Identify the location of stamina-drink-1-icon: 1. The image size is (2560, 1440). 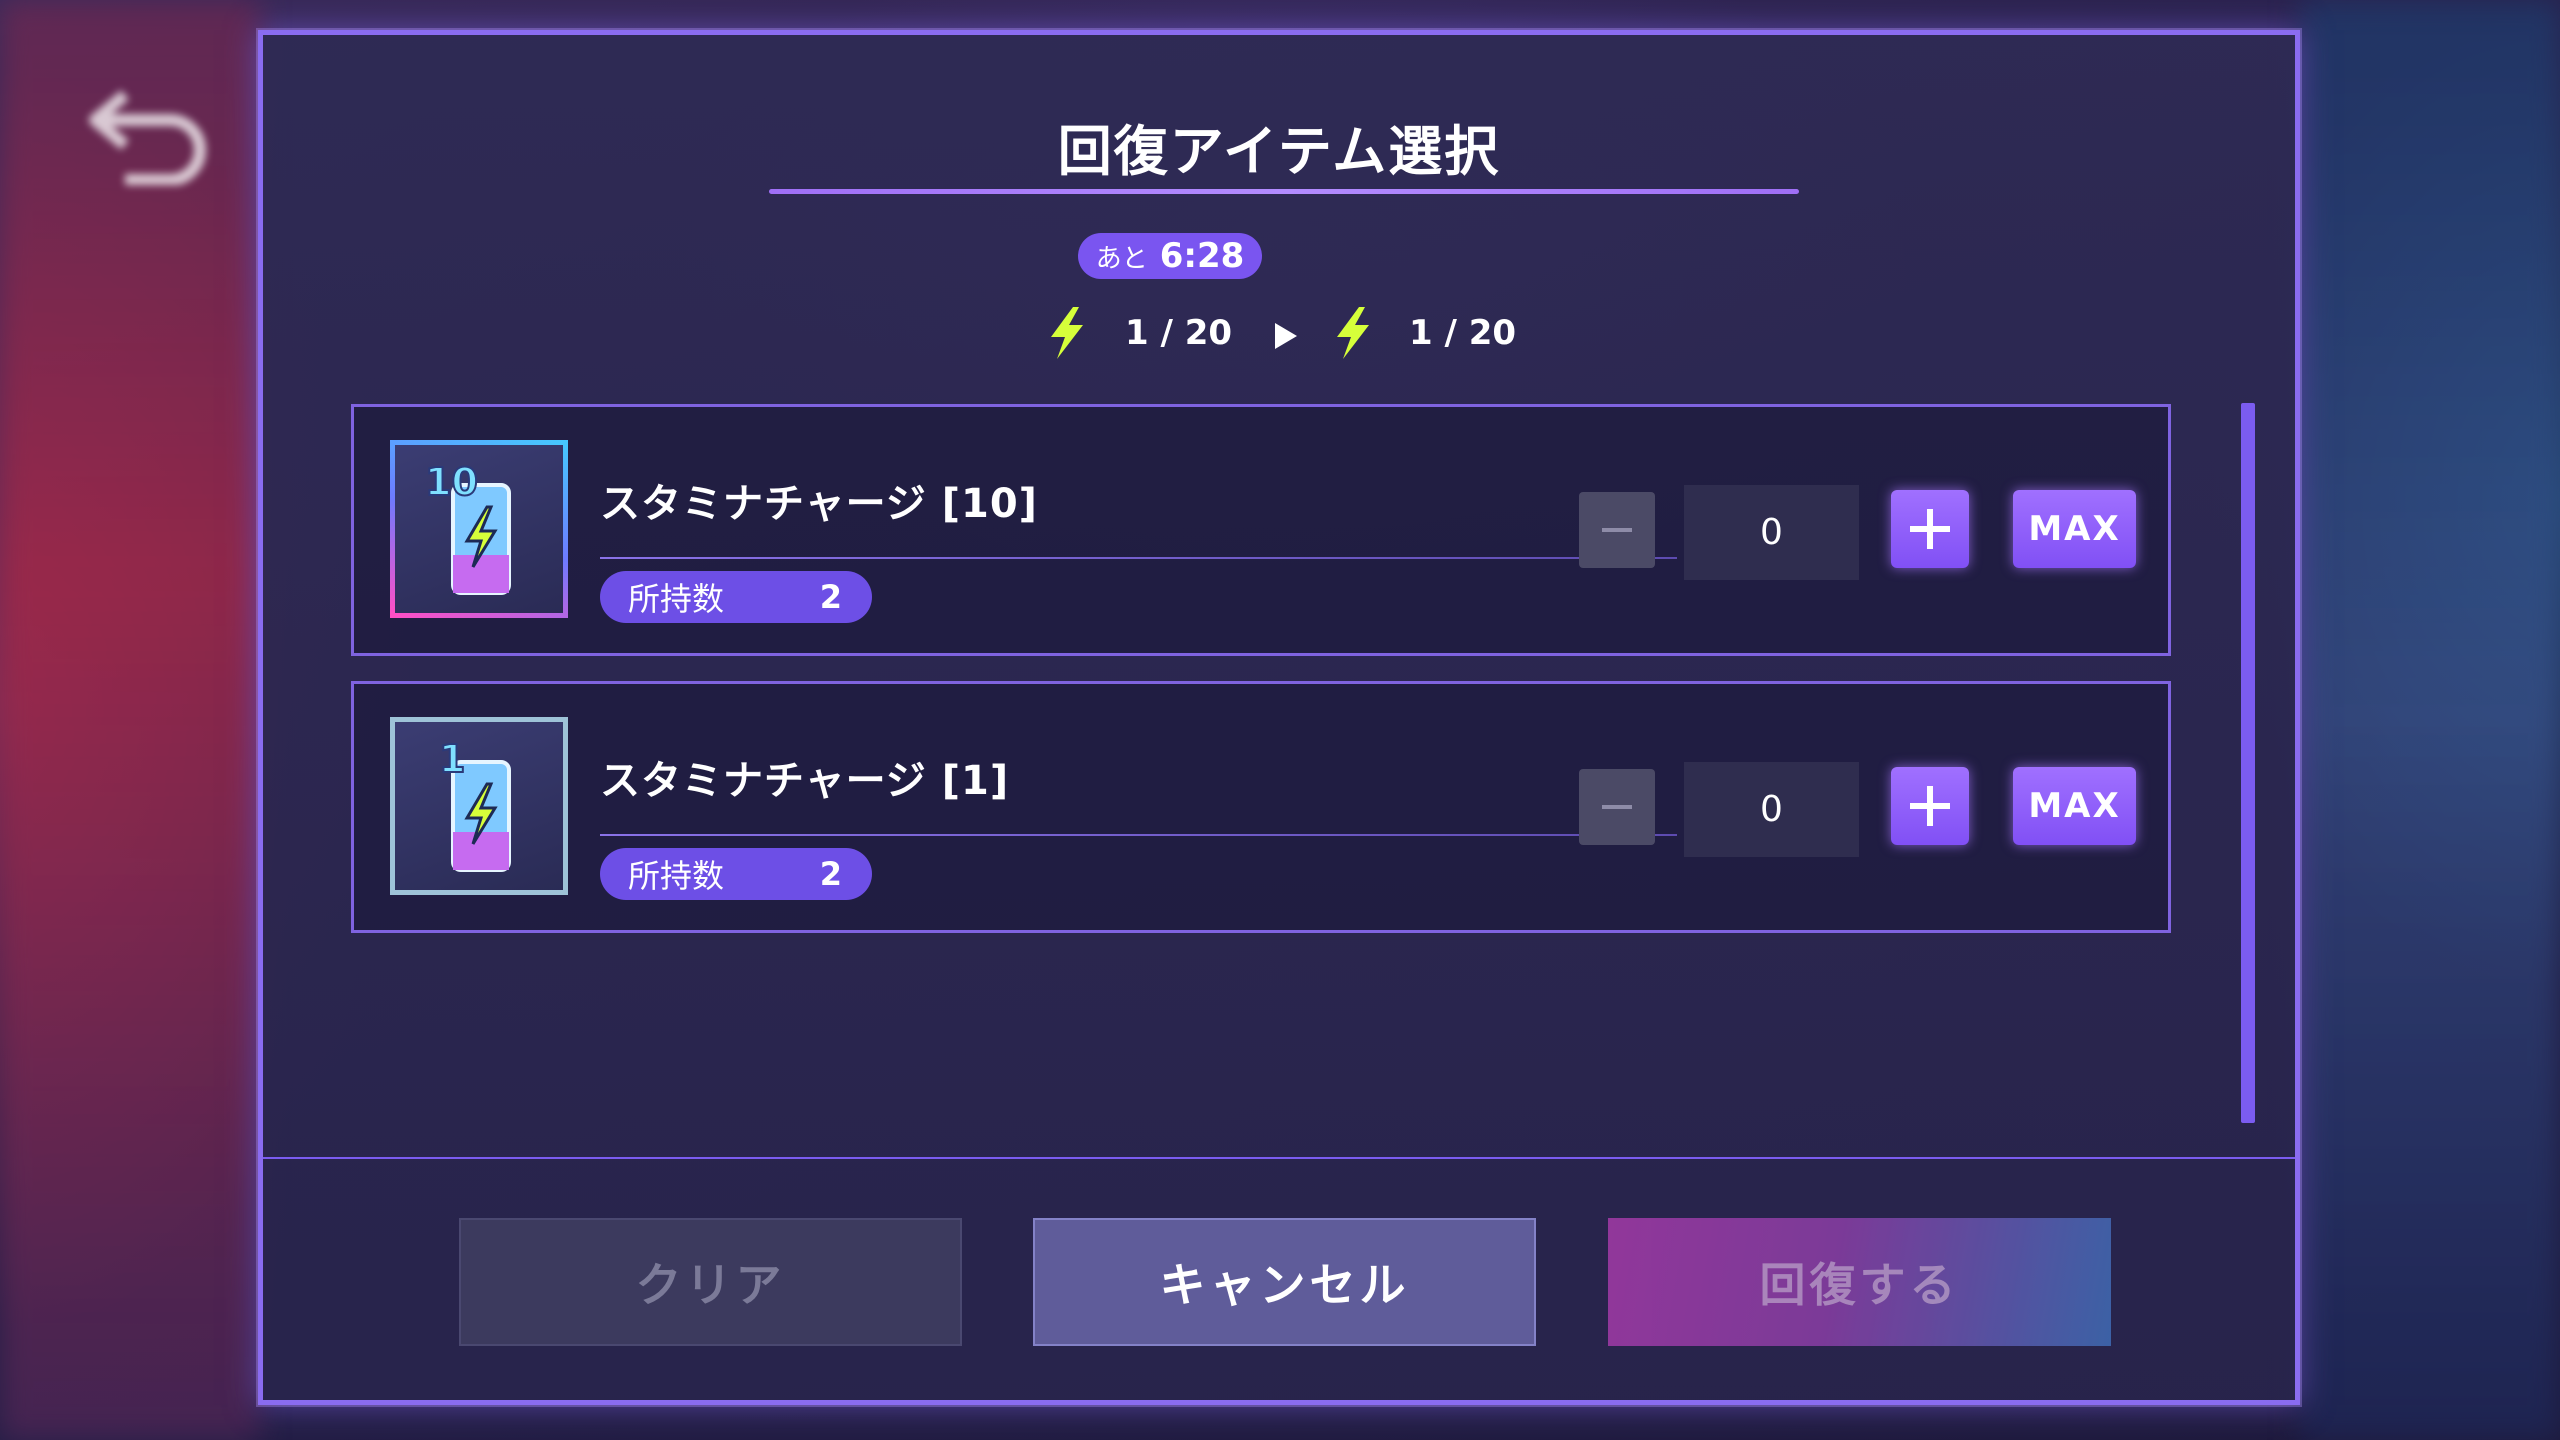
(479, 806).